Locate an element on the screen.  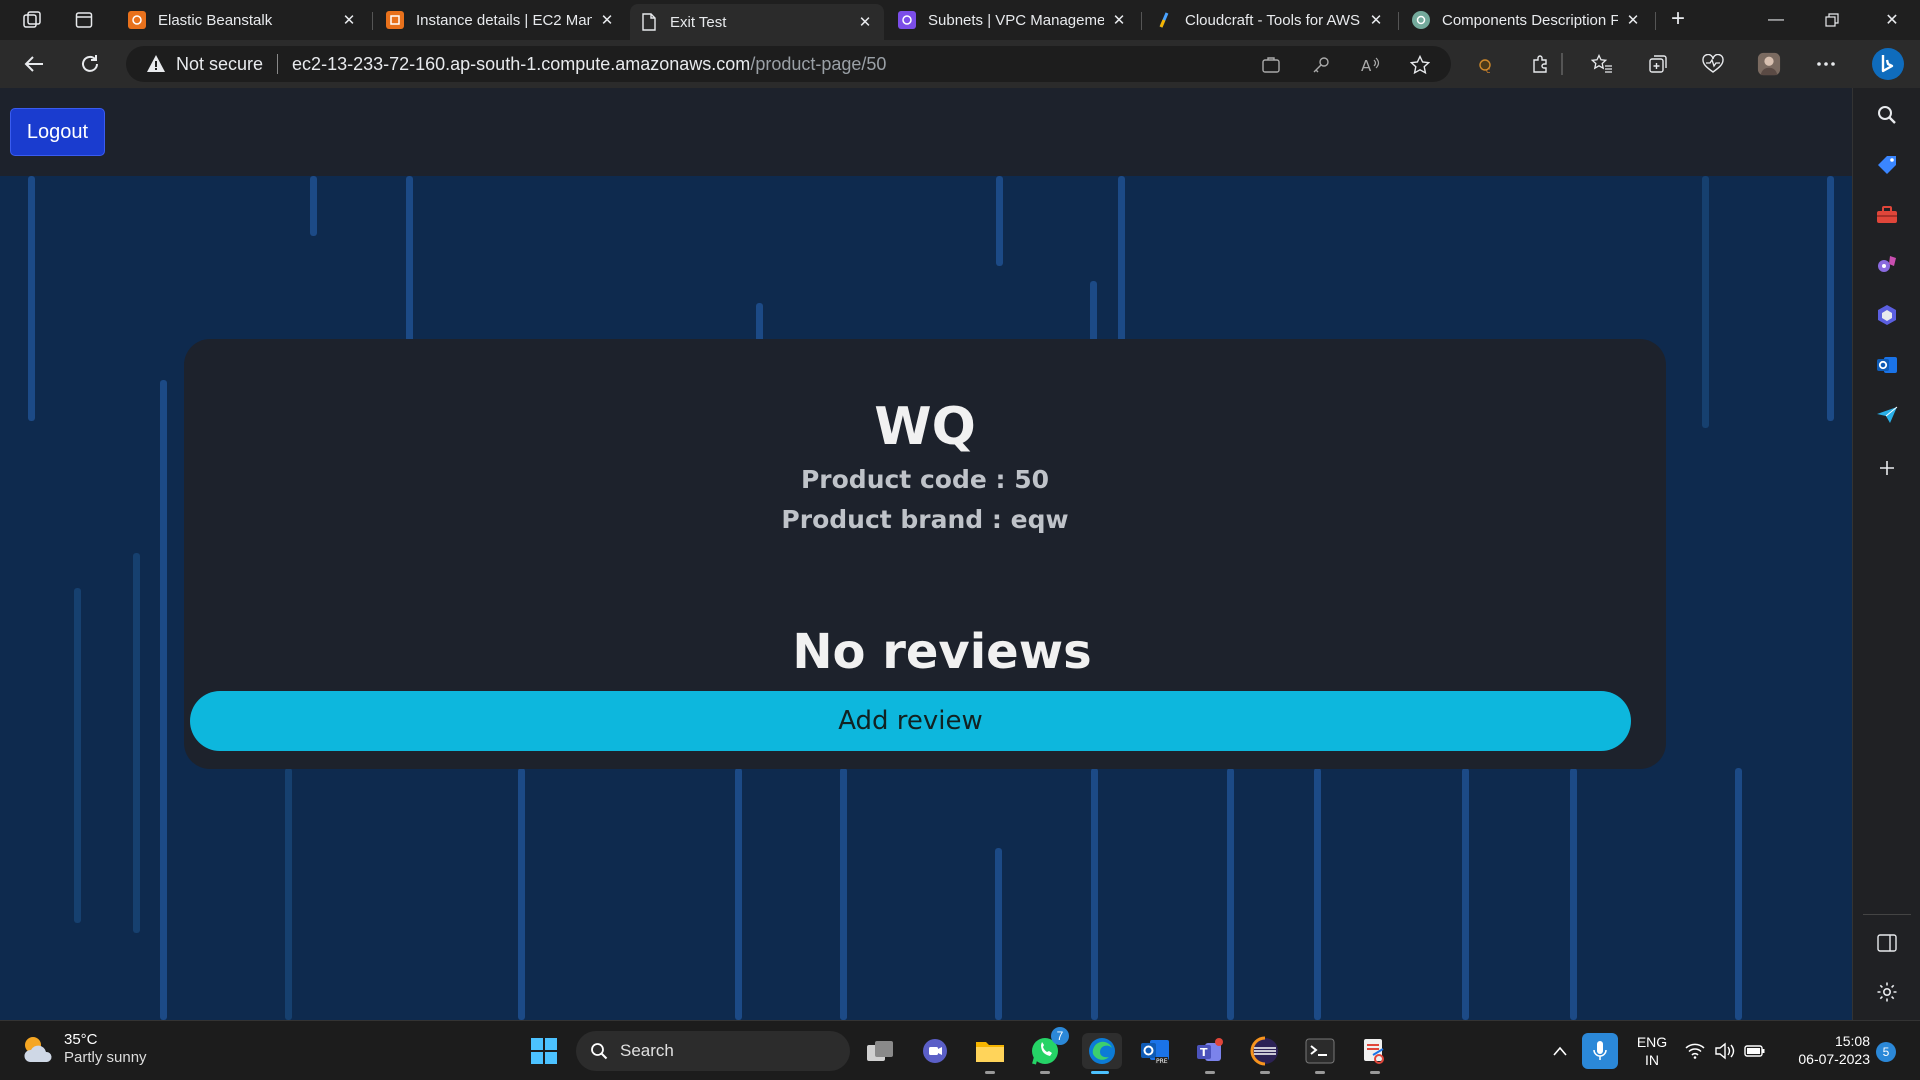
volume-icon is located at coordinates (1725, 1051).